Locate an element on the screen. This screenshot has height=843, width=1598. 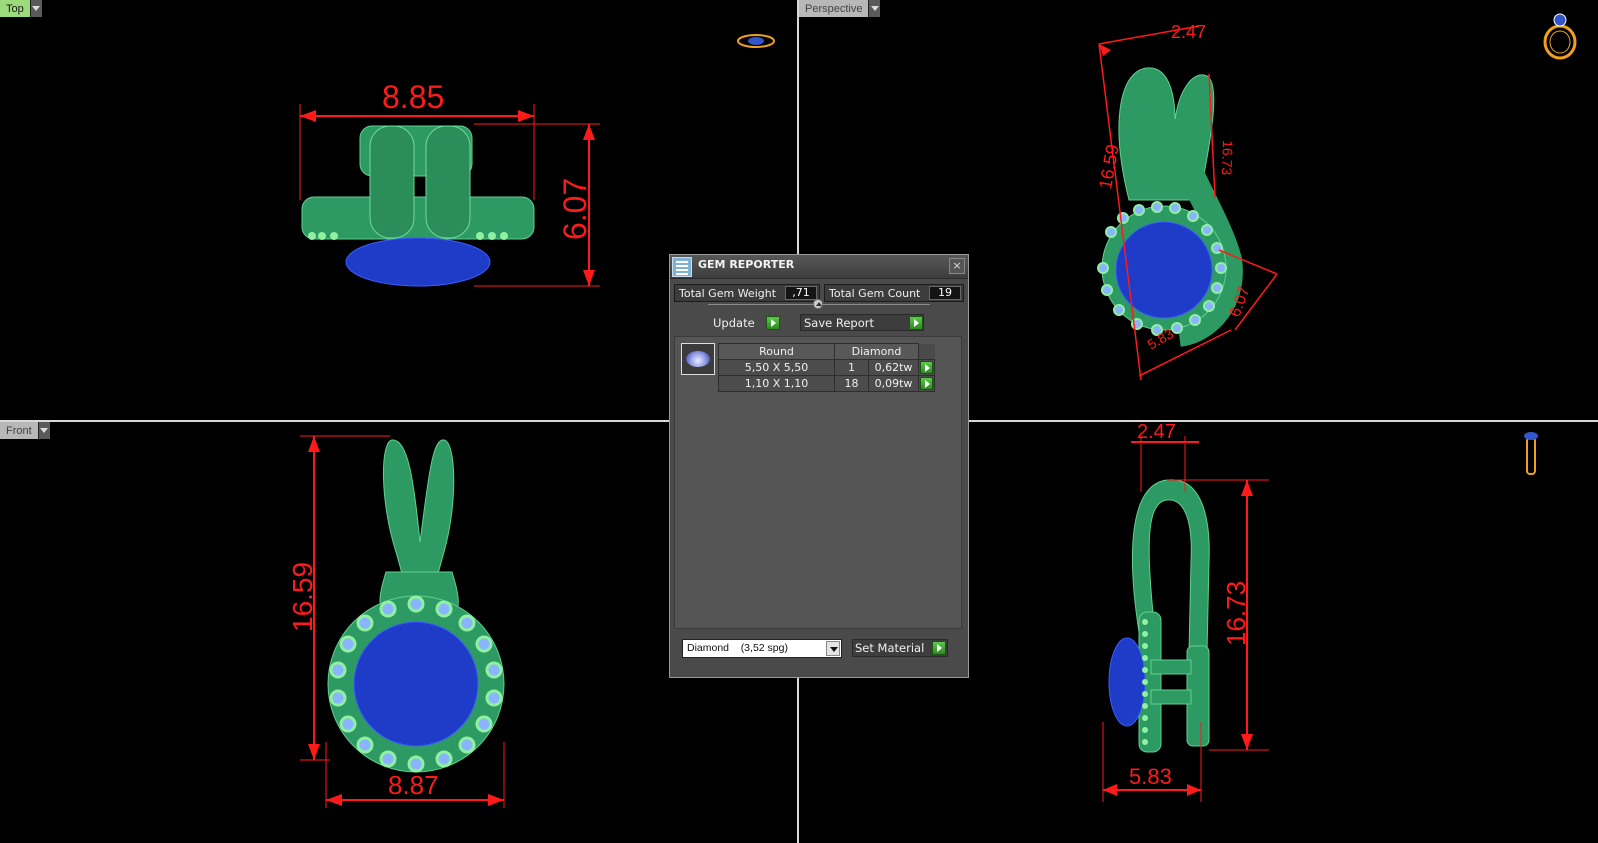
gem-weight: 0,62tw is located at coordinates (893, 367).